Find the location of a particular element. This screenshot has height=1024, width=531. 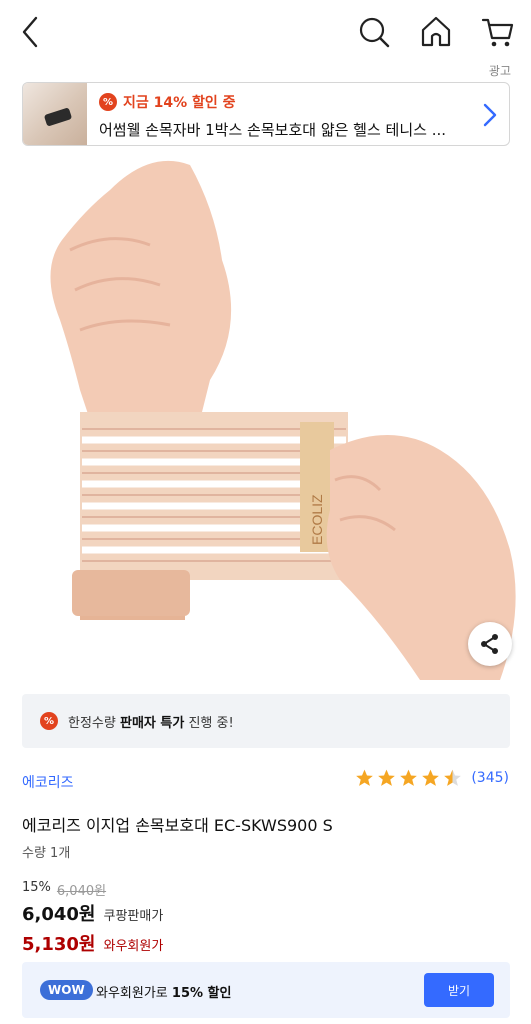

wow-price-row: 5,130원 와우회원가 is located at coordinates (92, 943).